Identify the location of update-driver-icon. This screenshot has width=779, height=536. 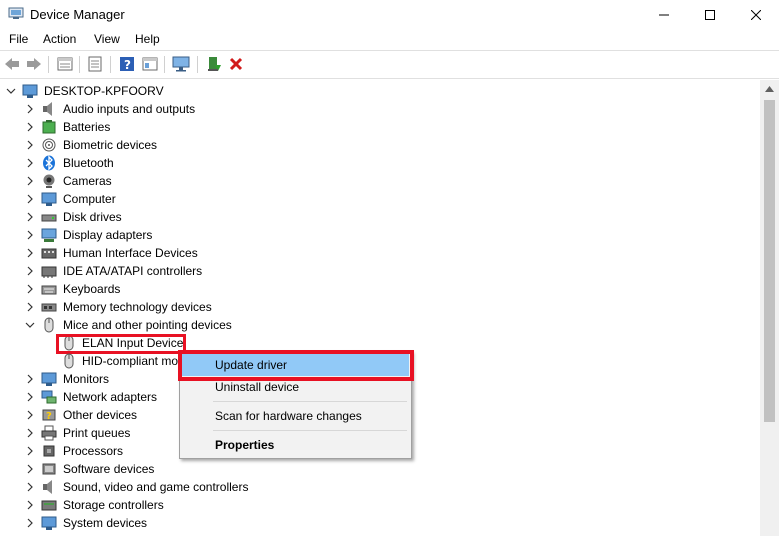
(214, 64).